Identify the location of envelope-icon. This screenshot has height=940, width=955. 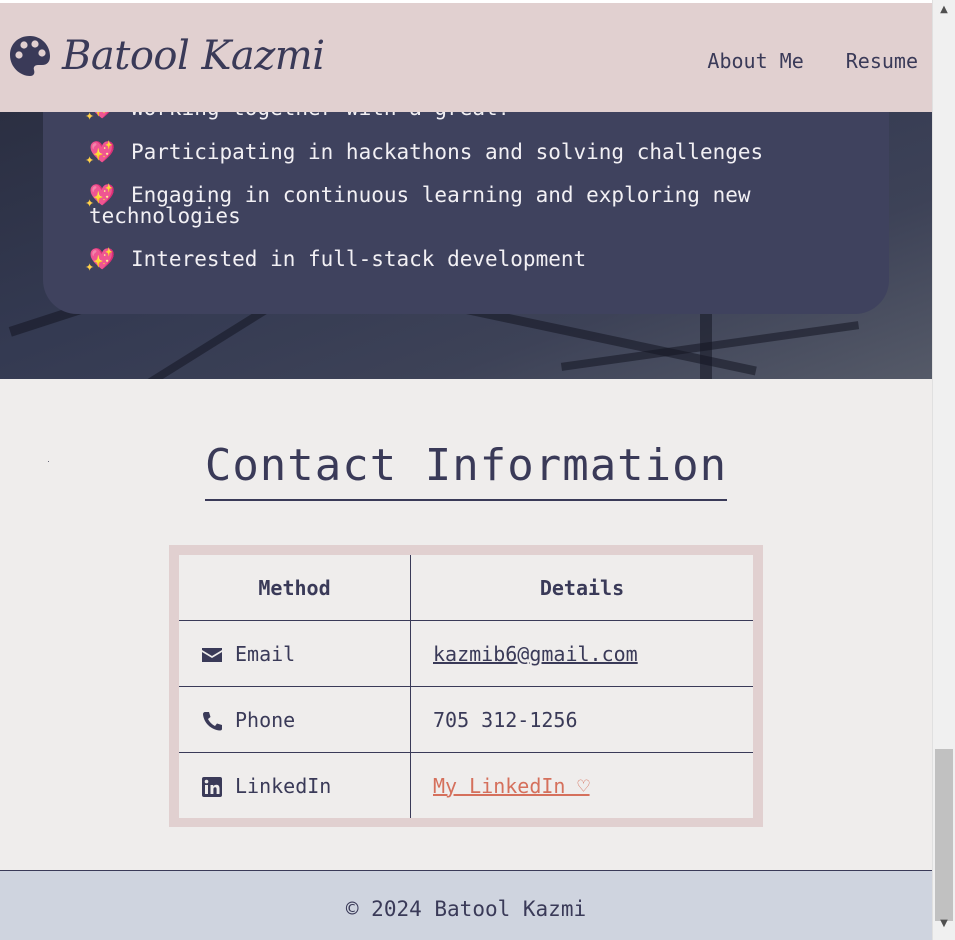
(212, 655).